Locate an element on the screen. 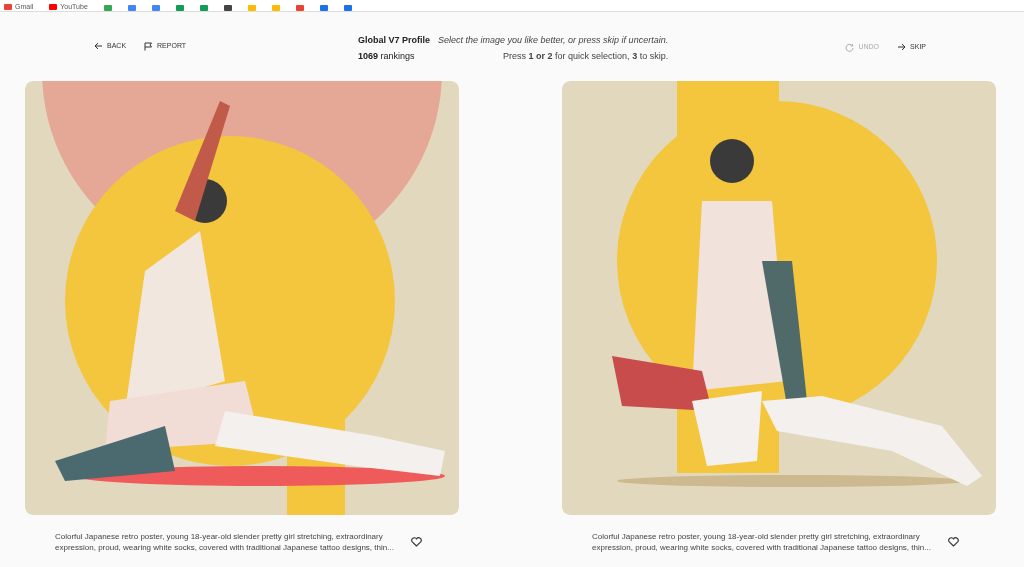 The height and width of the screenshot is (567, 1024). shortcut-hint: Press 1 or 2 for quick selection, 3 to skip. is located at coordinates (586, 56).